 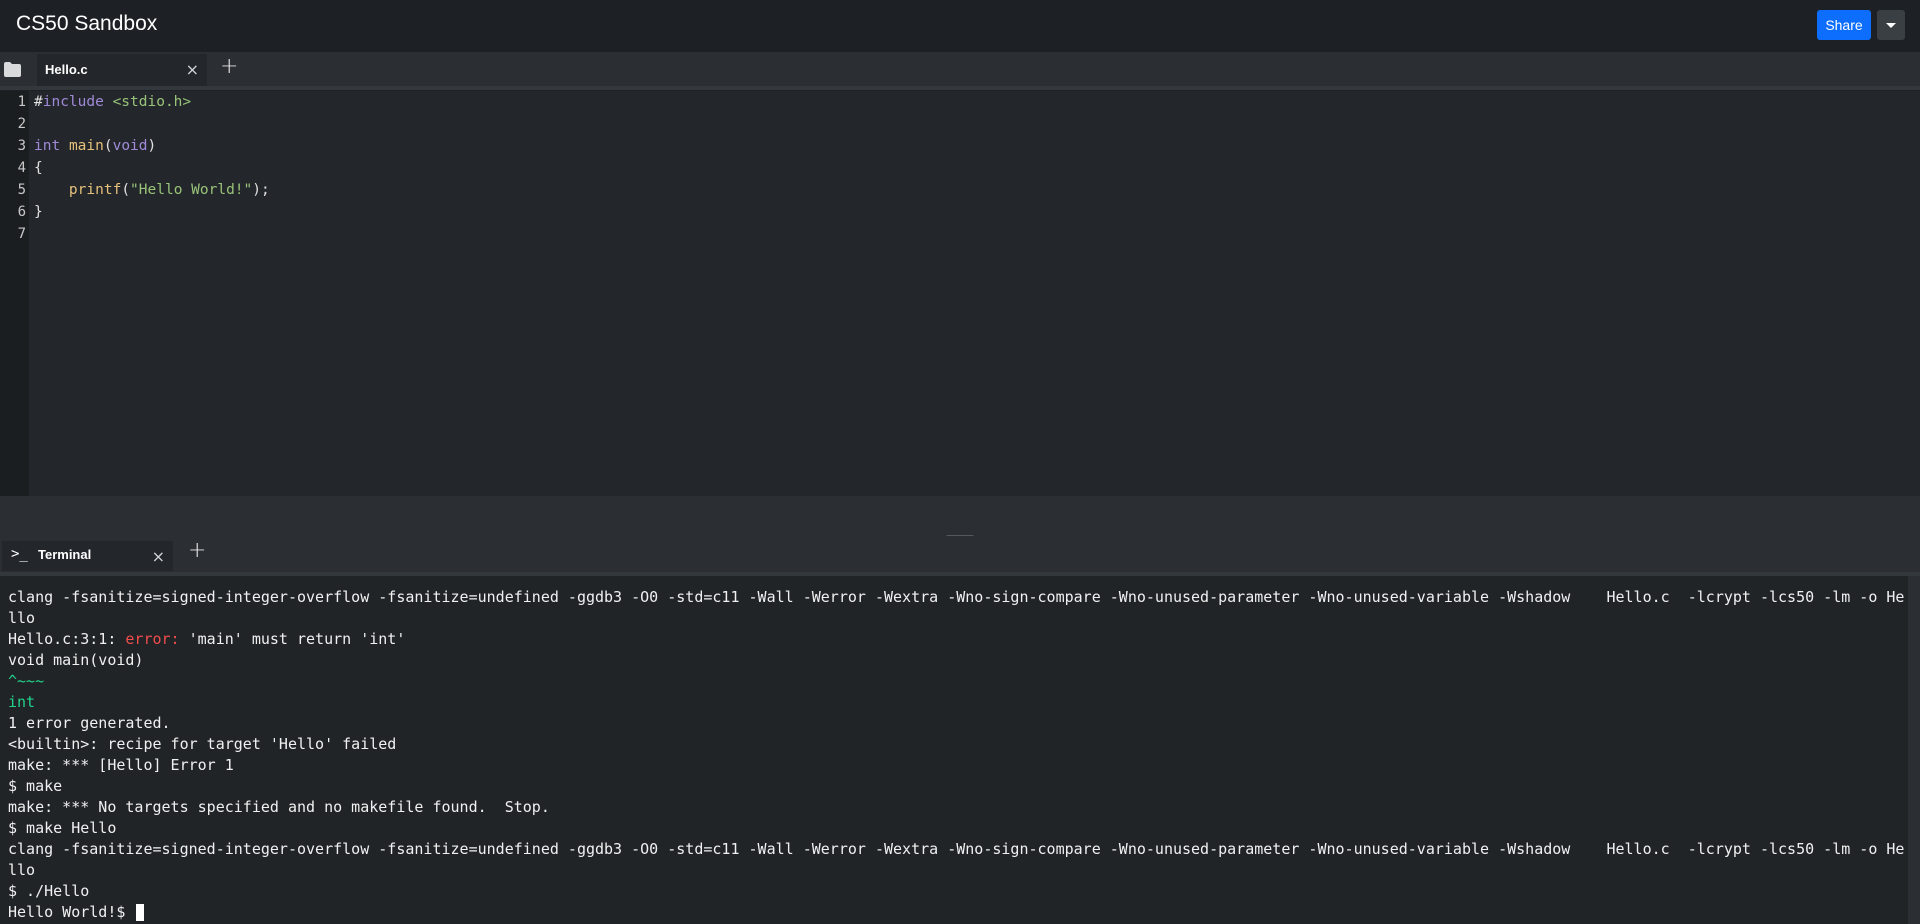 I want to click on caret-down-icon, so click(x=1891, y=25).